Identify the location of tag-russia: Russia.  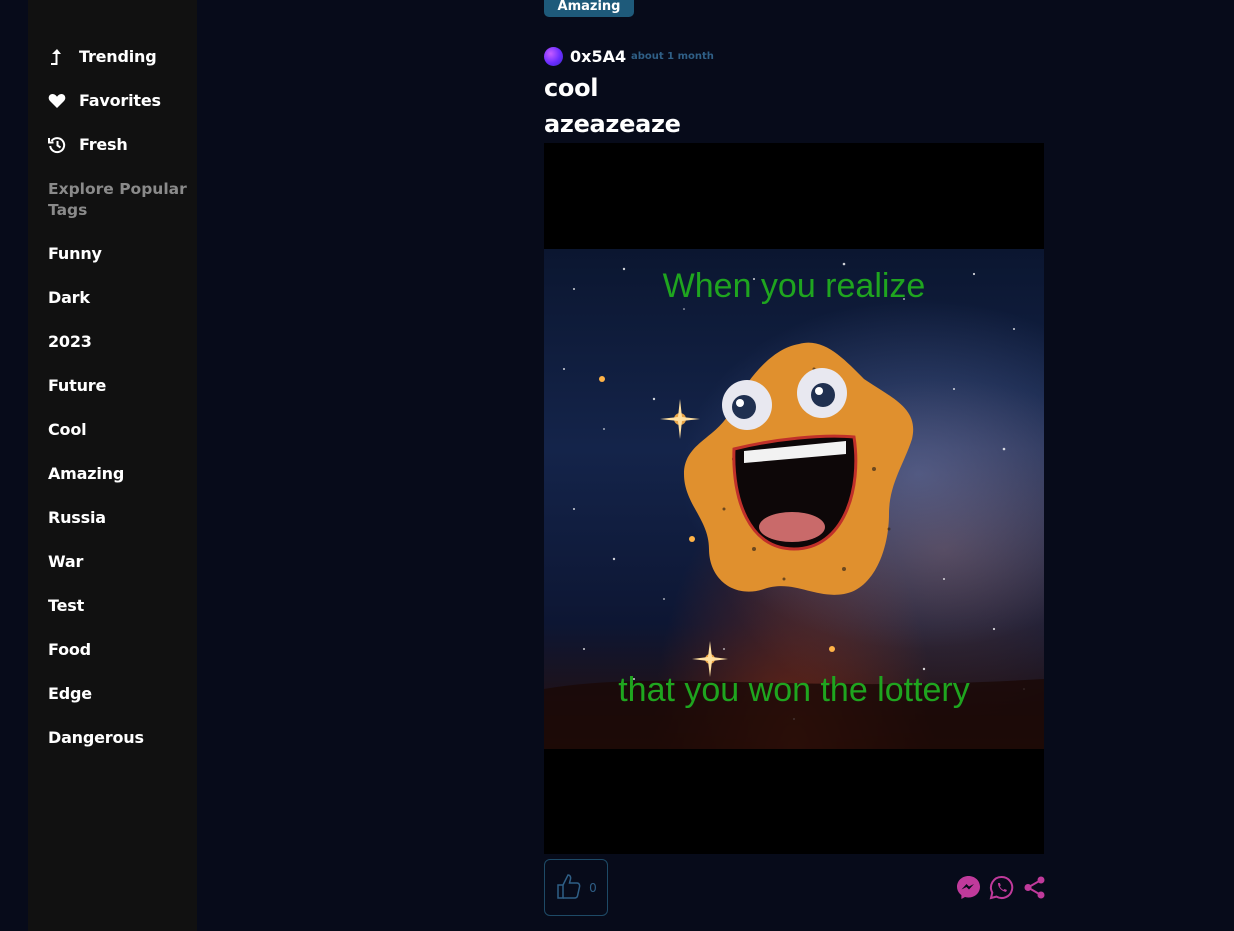
(77, 517).